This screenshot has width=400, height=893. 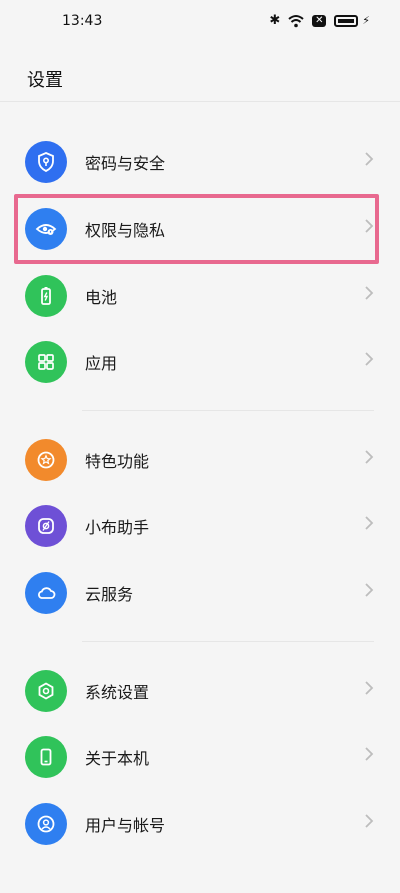 What do you see at coordinates (196, 229) in the screenshot?
I see `highlight-box` at bounding box center [196, 229].